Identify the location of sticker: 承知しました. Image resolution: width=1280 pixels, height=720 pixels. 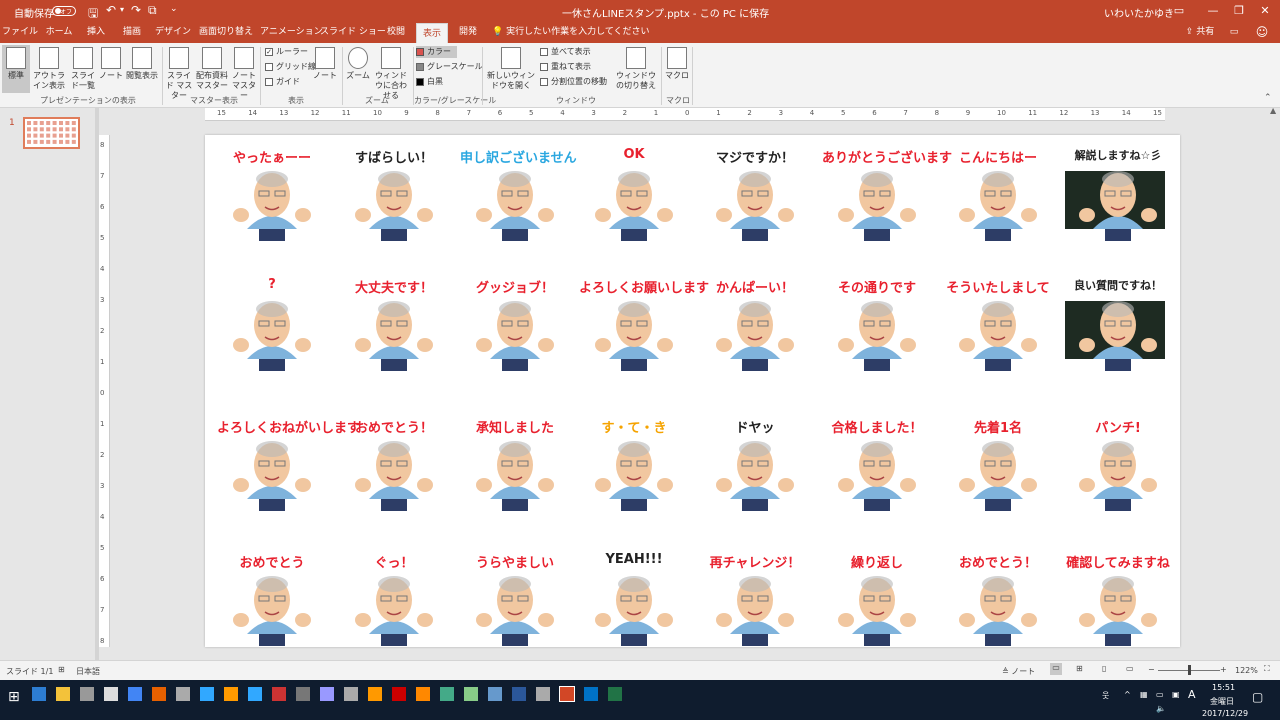
(515, 465).